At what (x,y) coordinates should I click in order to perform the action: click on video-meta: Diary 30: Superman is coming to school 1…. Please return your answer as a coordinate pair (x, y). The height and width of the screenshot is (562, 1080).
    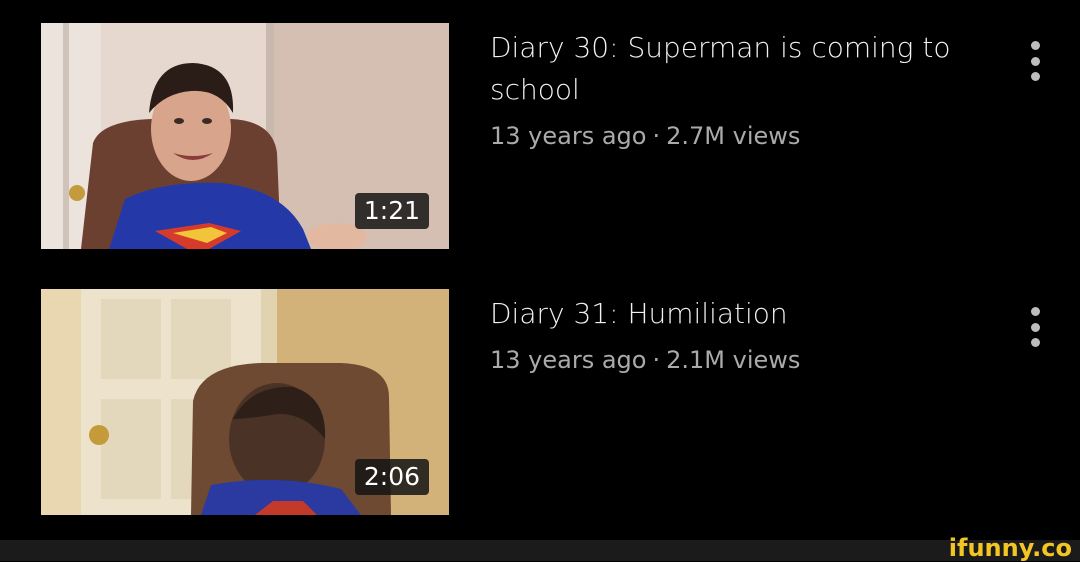
    Looking at the image, I should click on (740, 90).